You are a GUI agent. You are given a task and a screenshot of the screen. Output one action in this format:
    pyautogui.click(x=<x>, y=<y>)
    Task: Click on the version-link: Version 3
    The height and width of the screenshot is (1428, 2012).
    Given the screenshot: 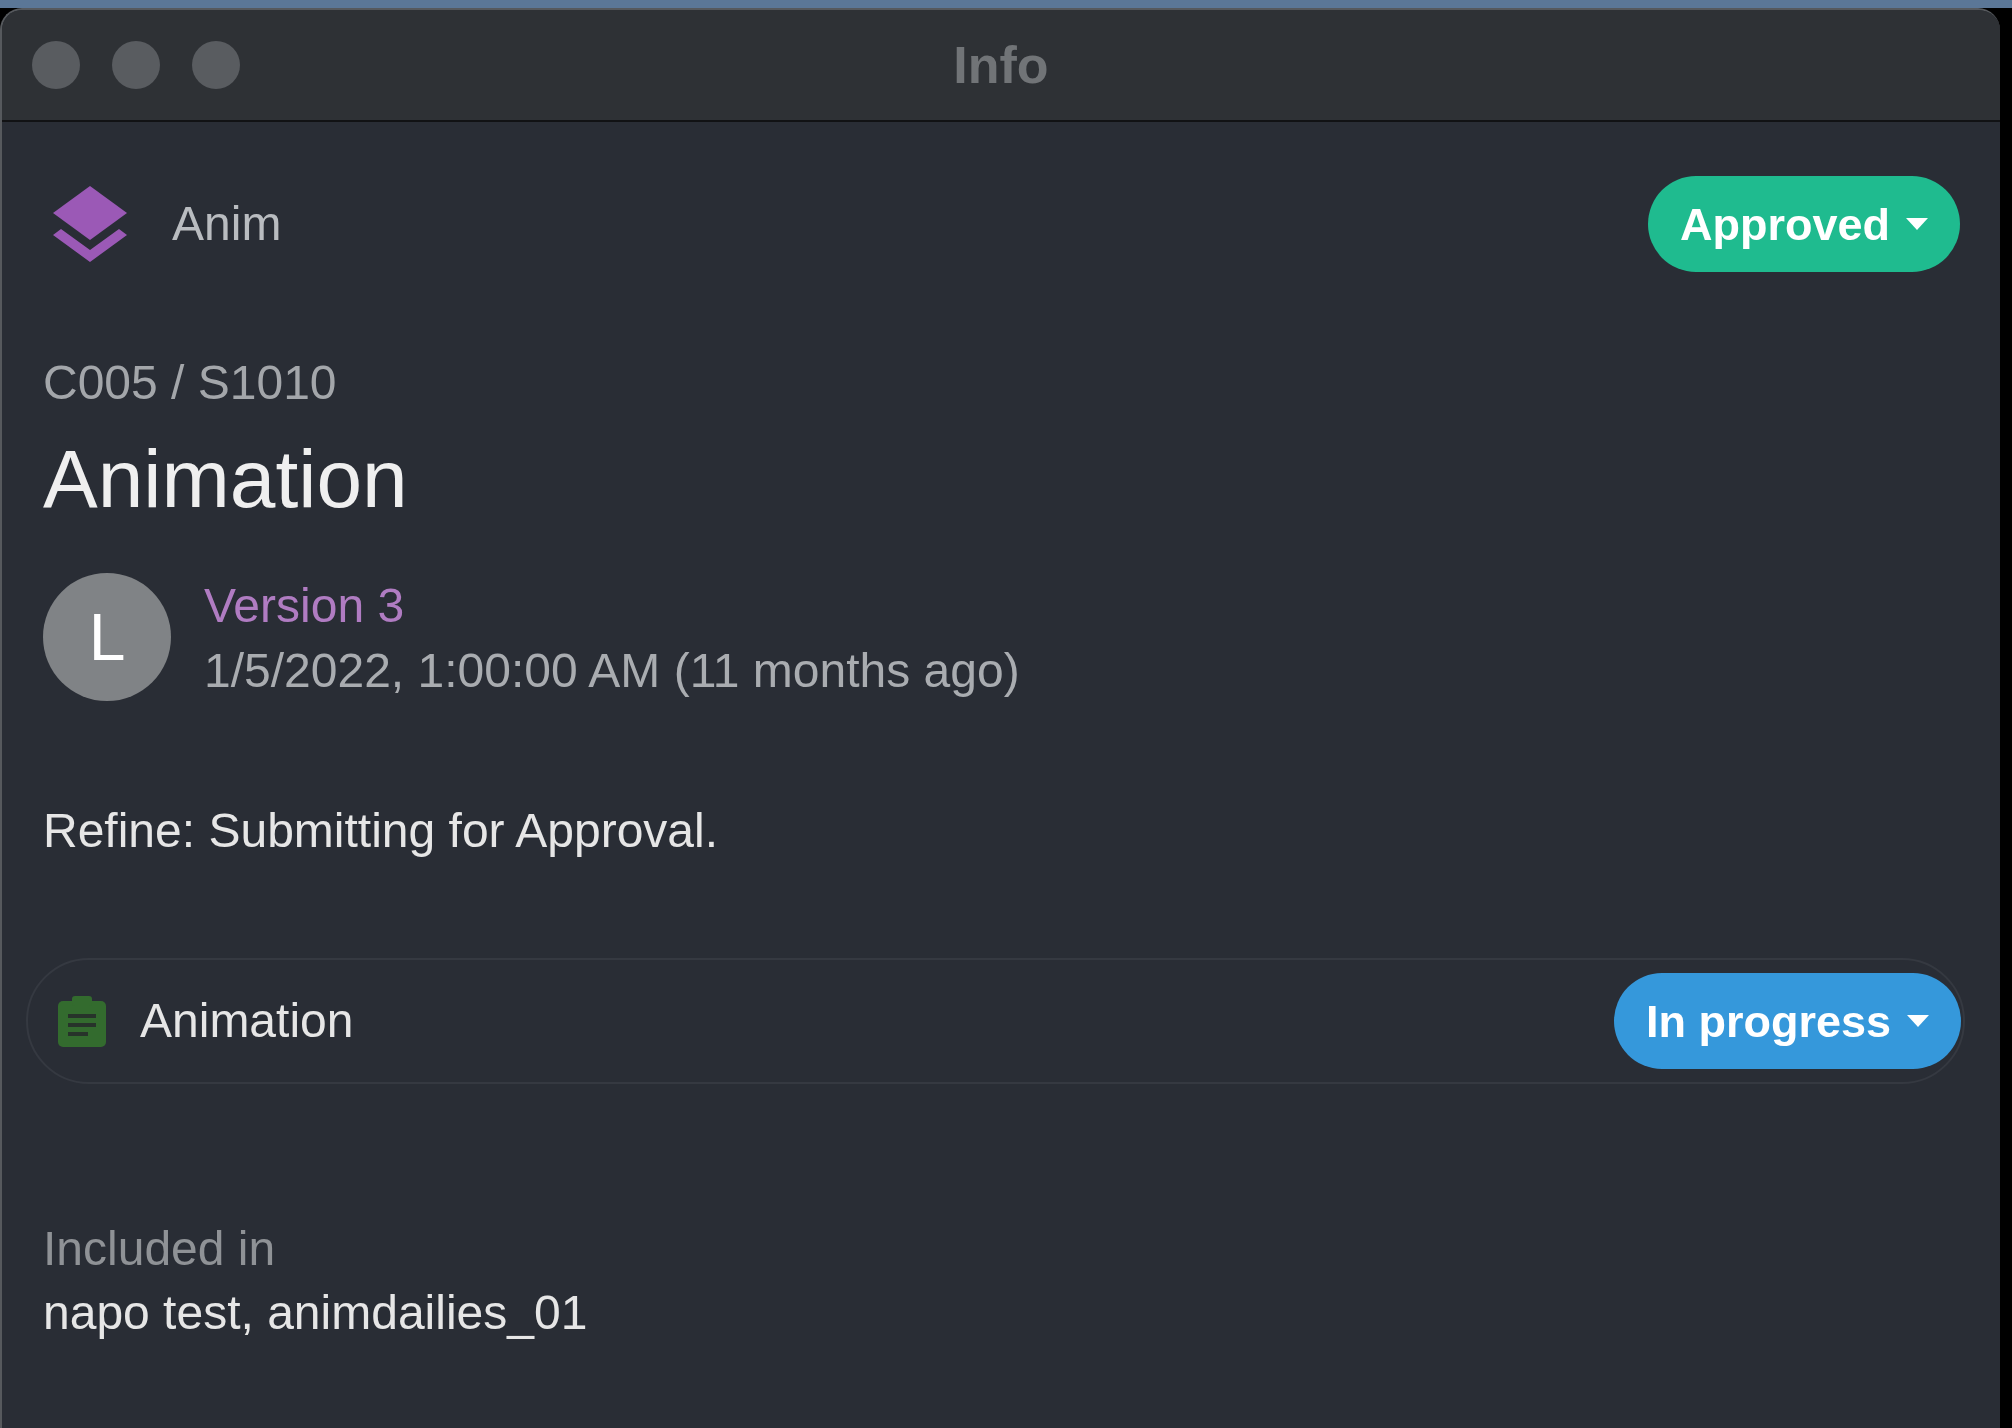 What is the action you would take?
    pyautogui.click(x=304, y=605)
    